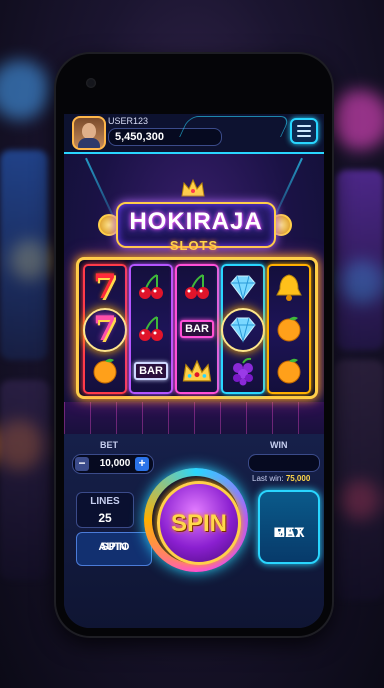 The width and height of the screenshot is (384, 688). I want to click on lines-selector: LINES 25, so click(105, 510).